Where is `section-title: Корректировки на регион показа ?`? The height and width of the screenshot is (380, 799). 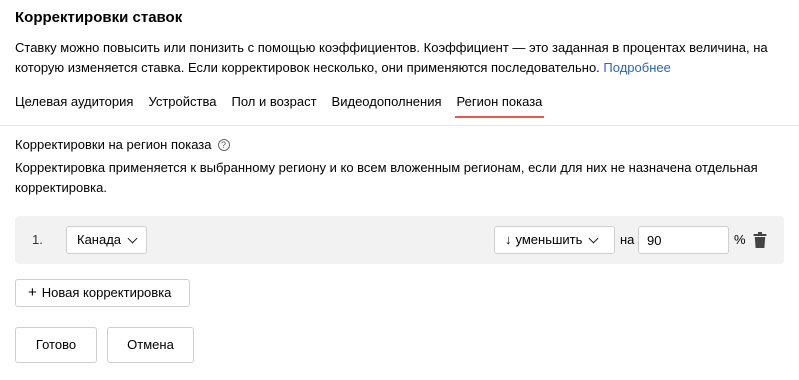 section-title: Корректировки на регион показа ? is located at coordinates (122, 145).